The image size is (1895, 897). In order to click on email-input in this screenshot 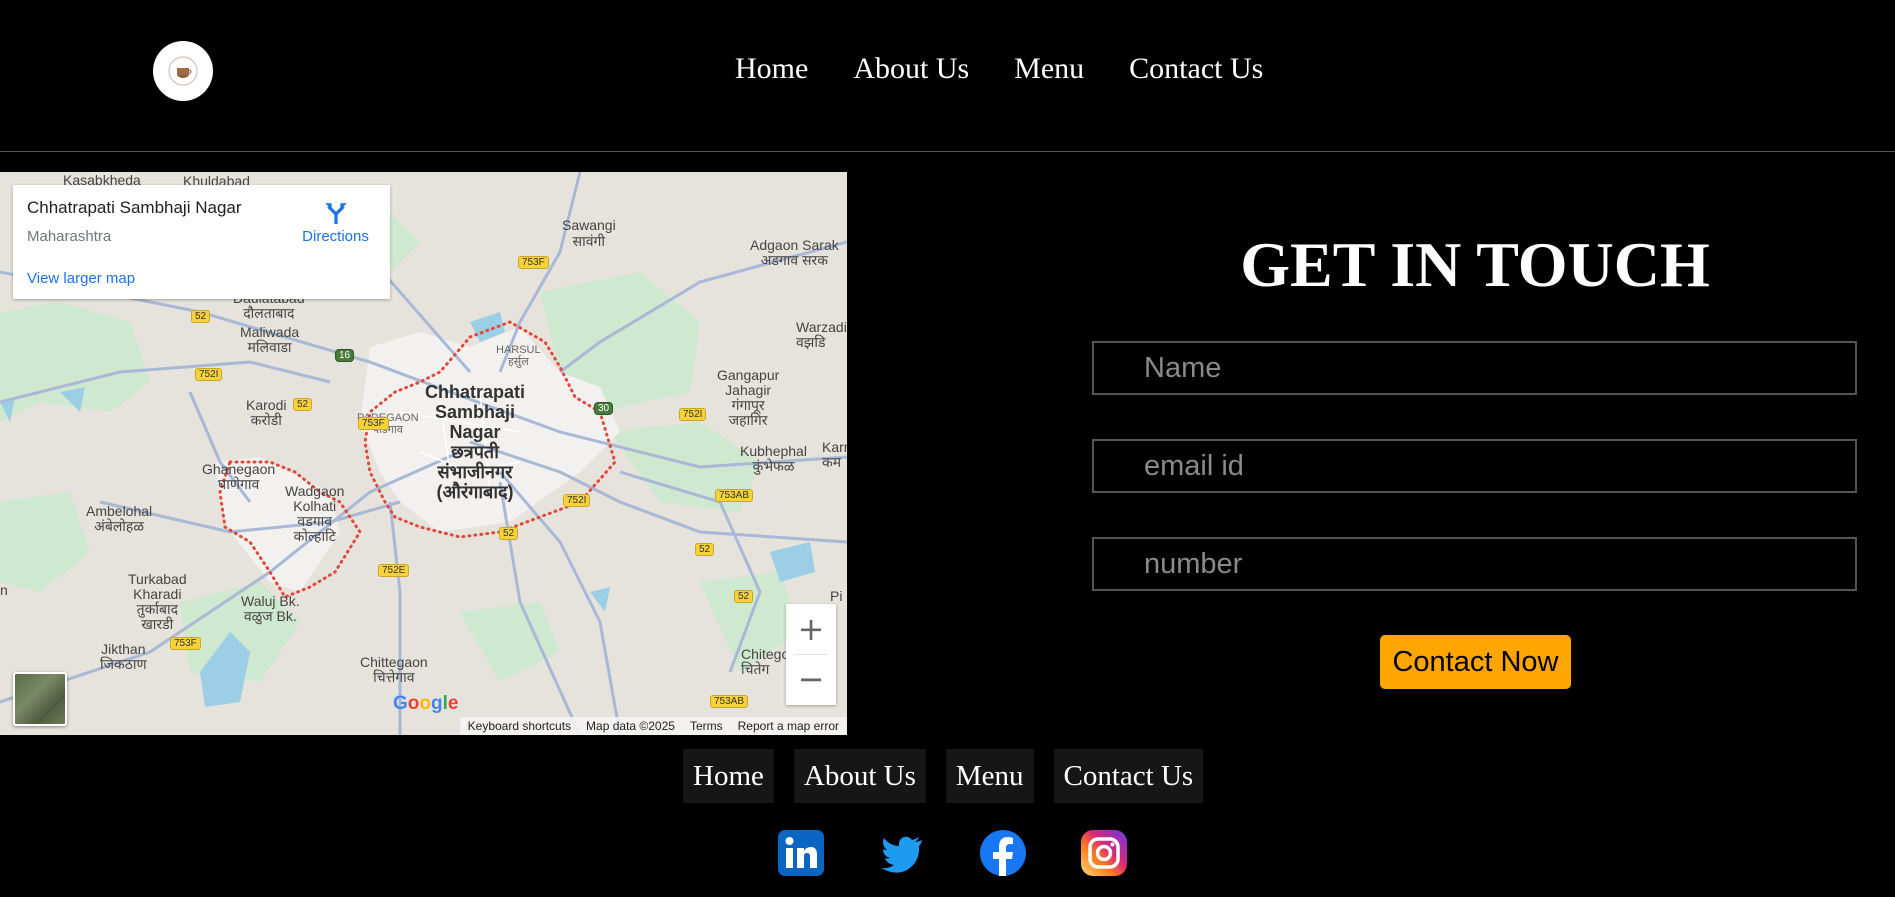, I will do `click(1474, 466)`.